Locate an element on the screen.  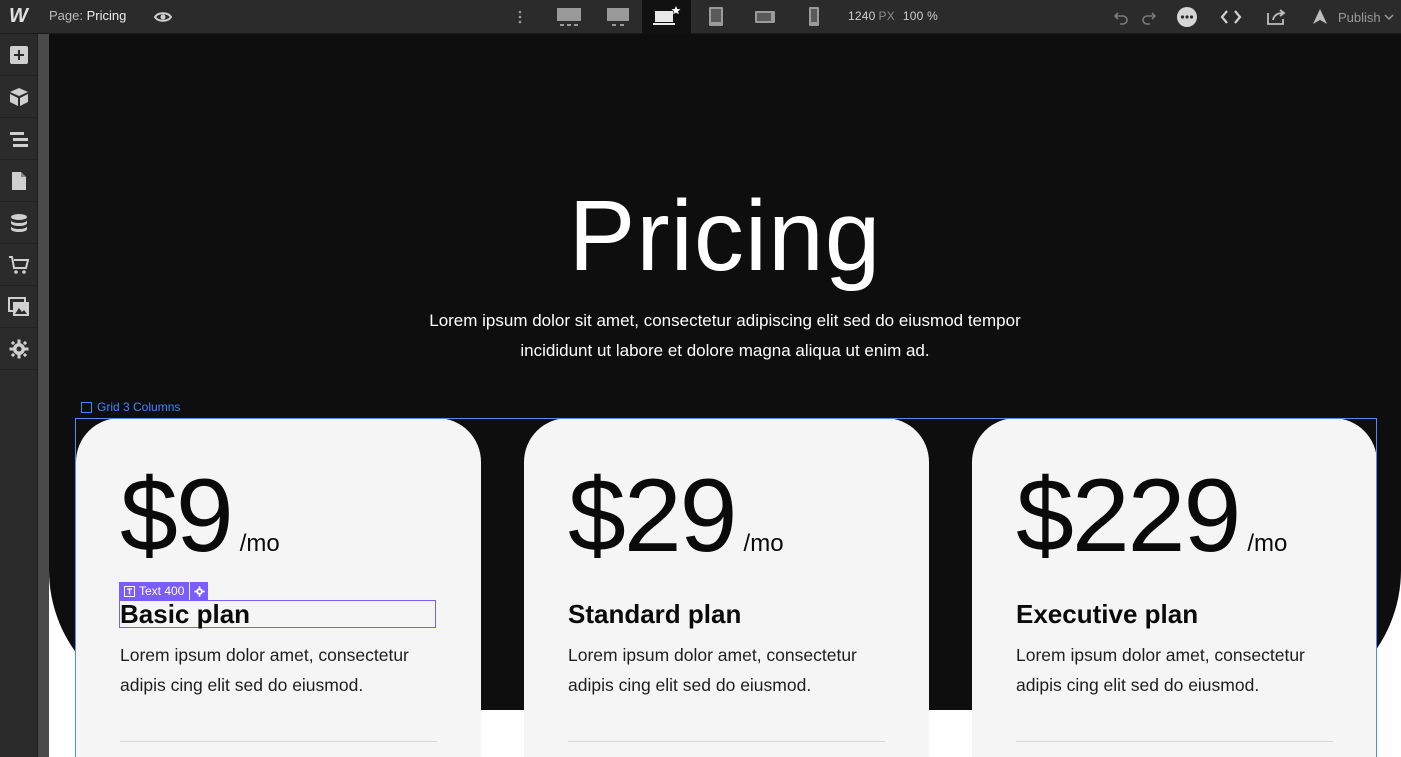
assets-image-icon is located at coordinates (18, 306).